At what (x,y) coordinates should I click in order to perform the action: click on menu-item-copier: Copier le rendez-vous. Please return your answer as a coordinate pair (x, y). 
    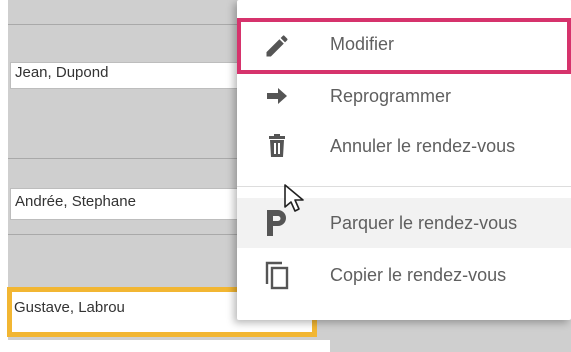
    Looking at the image, I should click on (404, 275).